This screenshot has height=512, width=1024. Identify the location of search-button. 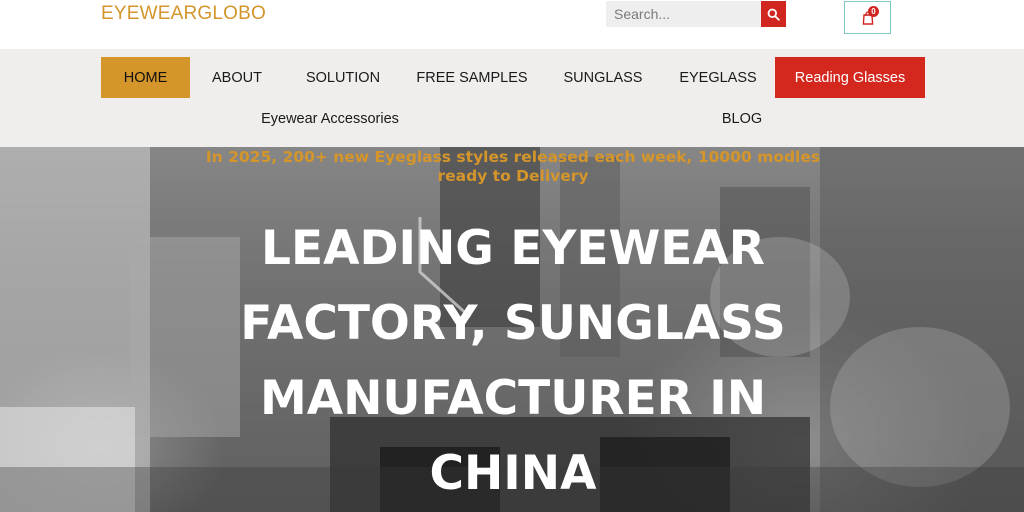
(773, 14).